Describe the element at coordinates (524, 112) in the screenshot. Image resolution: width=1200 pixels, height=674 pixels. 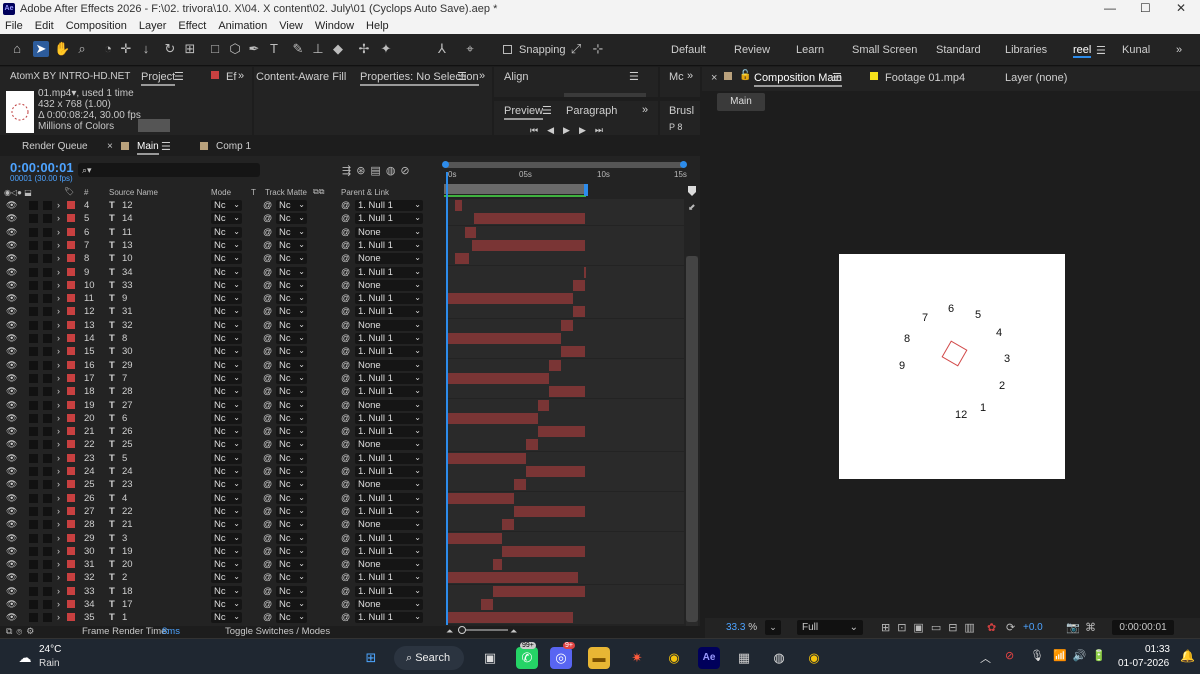
I see `preview-tab: Preview` at that location.